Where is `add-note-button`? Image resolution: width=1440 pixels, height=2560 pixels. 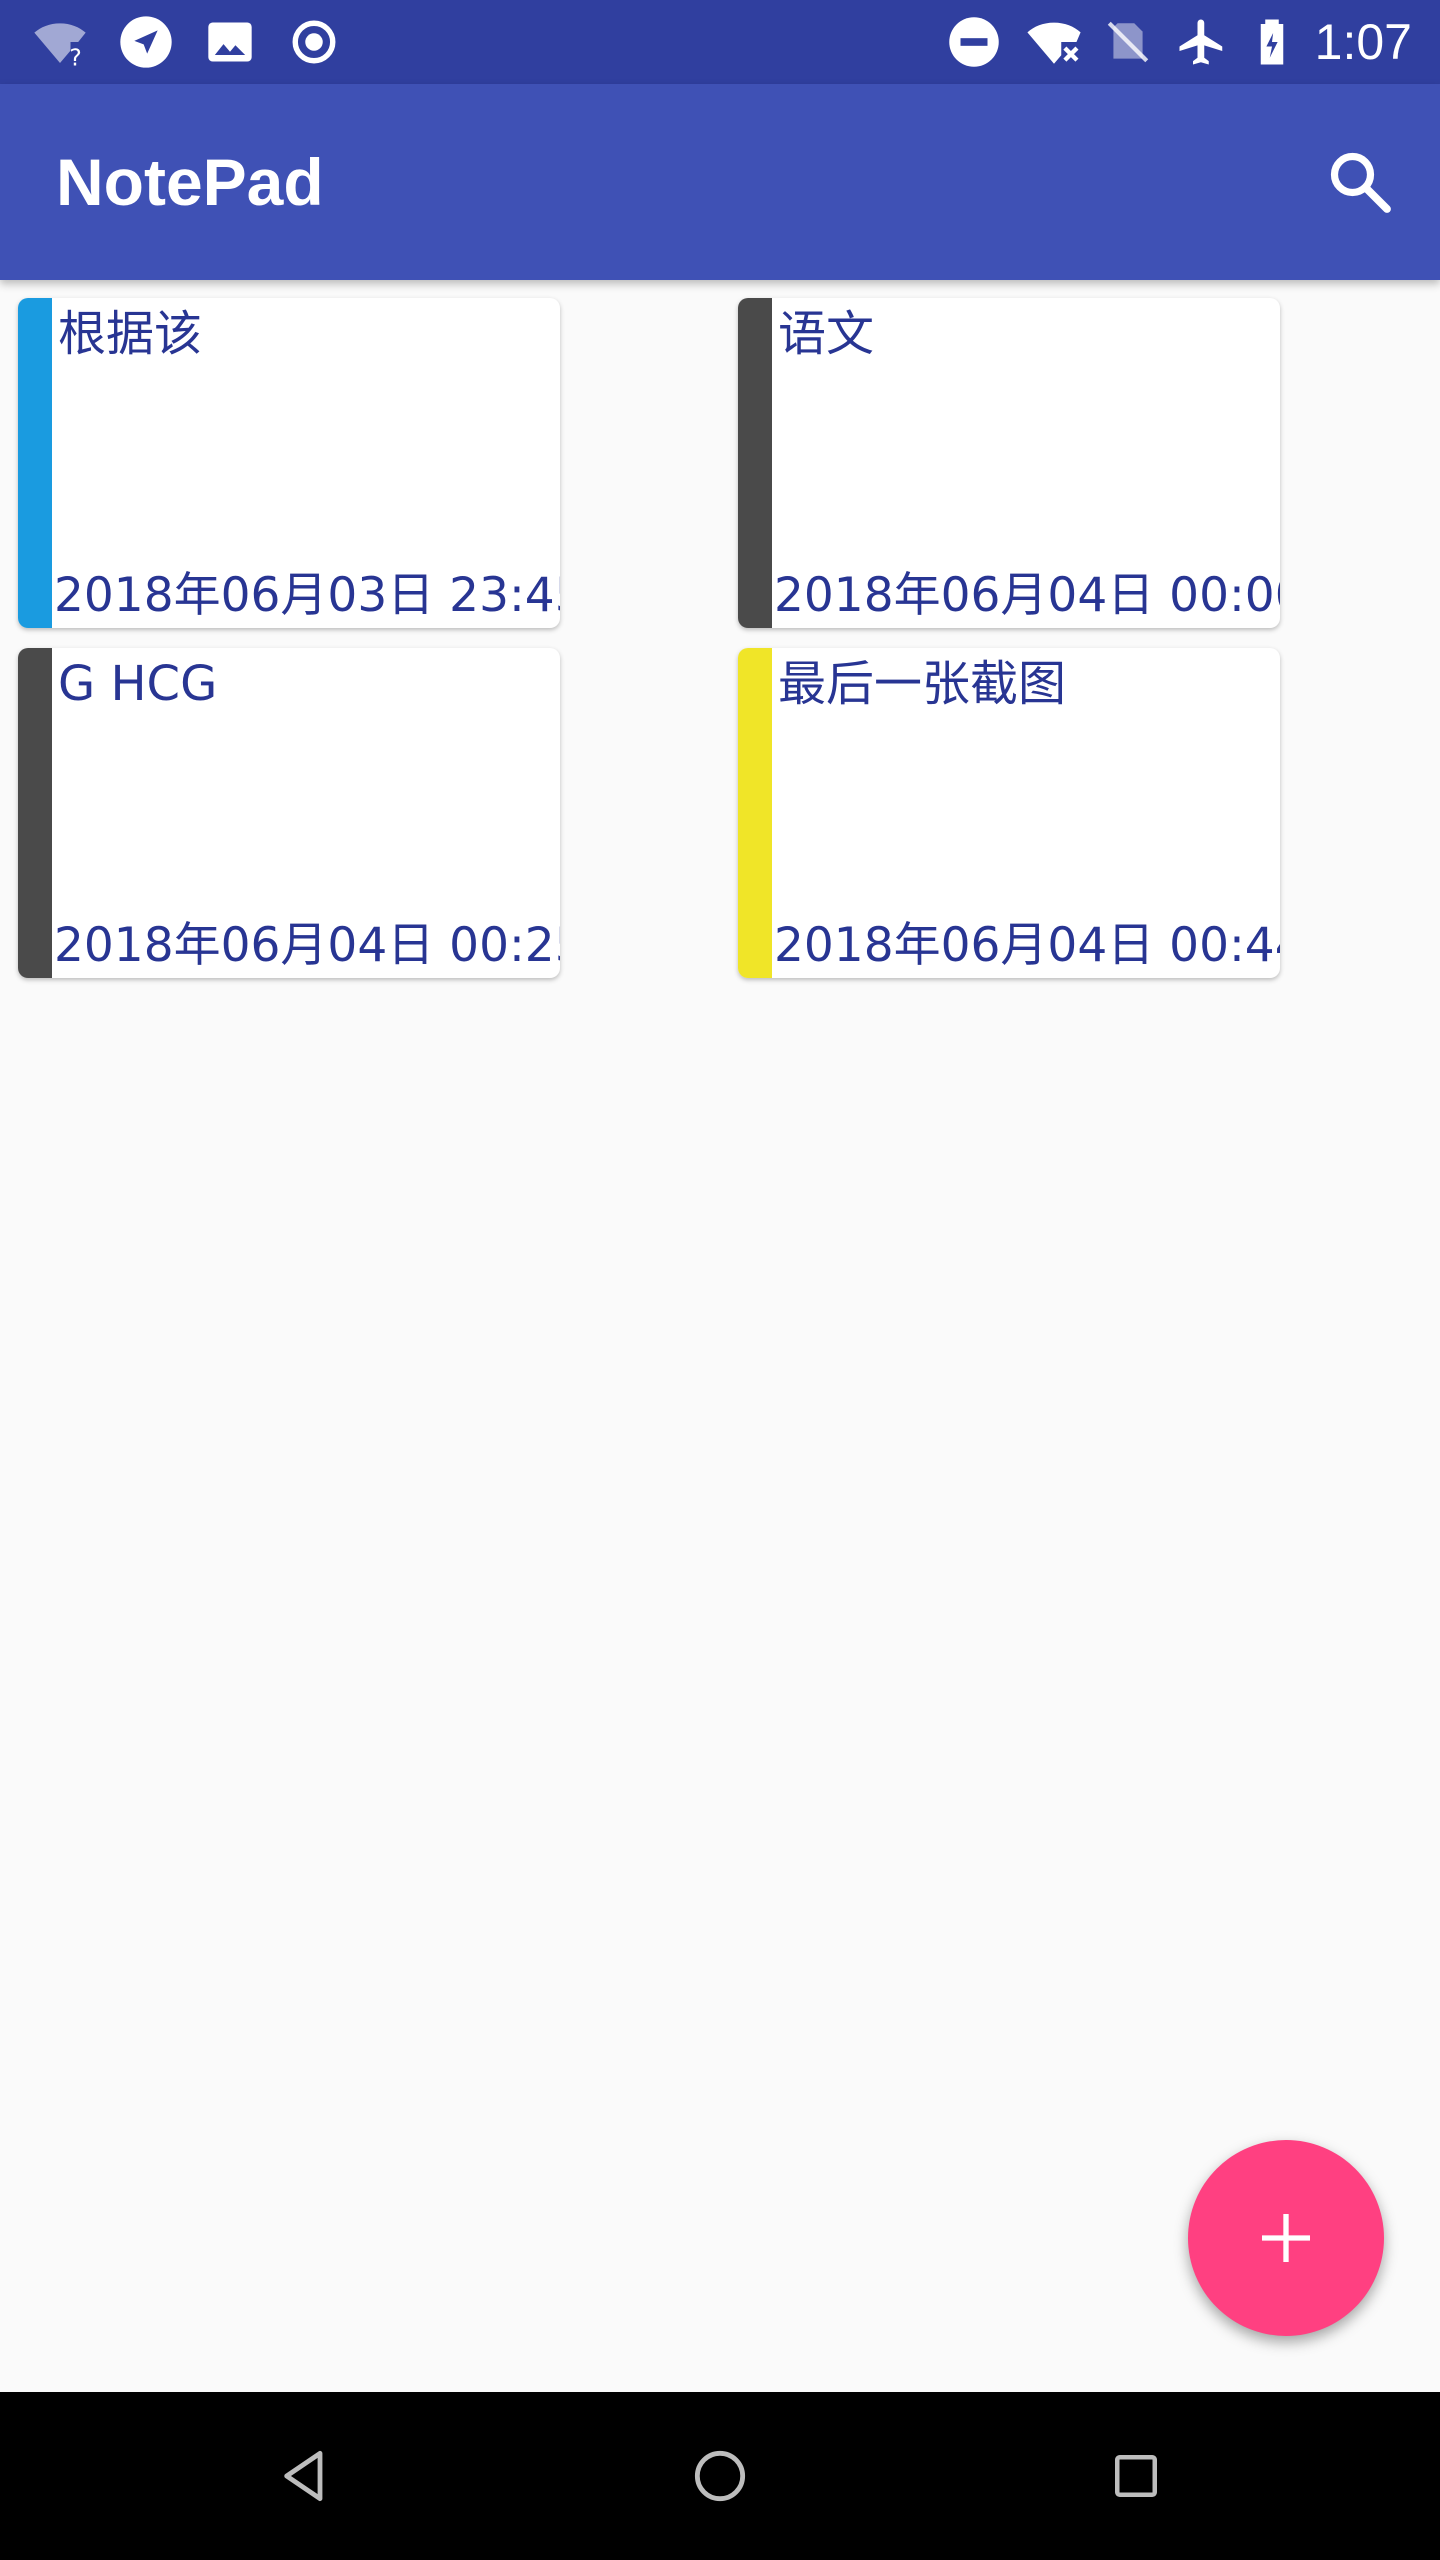 add-note-button is located at coordinates (1286, 2238).